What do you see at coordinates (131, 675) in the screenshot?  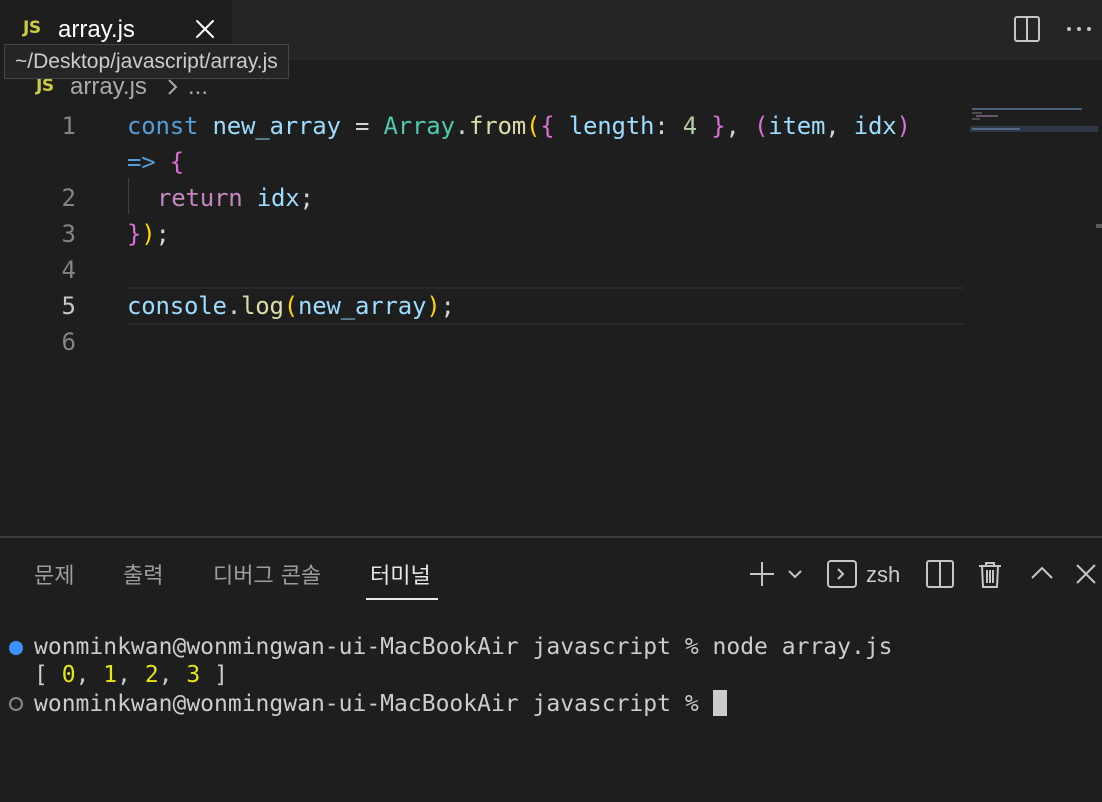 I see `terminal-output-line: [ 0, 1, 2, 3 ]` at bounding box center [131, 675].